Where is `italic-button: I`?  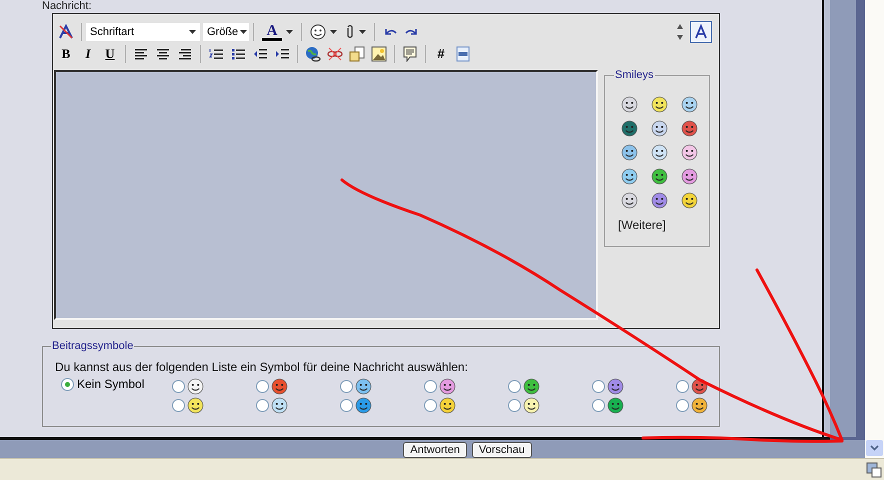 italic-button: I is located at coordinates (88, 54).